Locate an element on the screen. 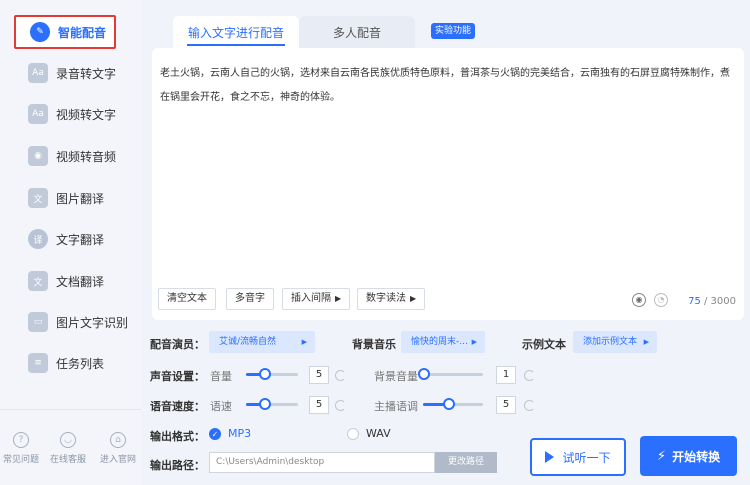  voice-actor-value: 艾诚/流畅自然 is located at coordinates (248, 342).